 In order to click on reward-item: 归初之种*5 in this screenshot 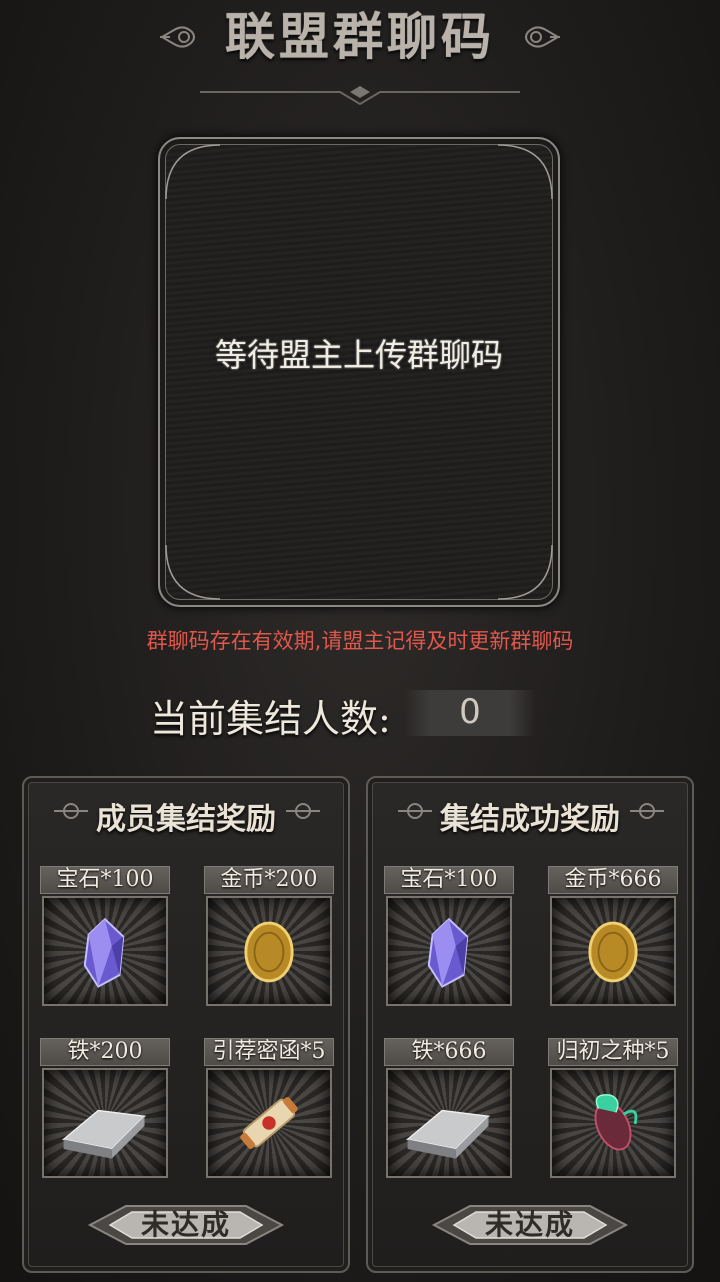, I will do `click(613, 1109)`.